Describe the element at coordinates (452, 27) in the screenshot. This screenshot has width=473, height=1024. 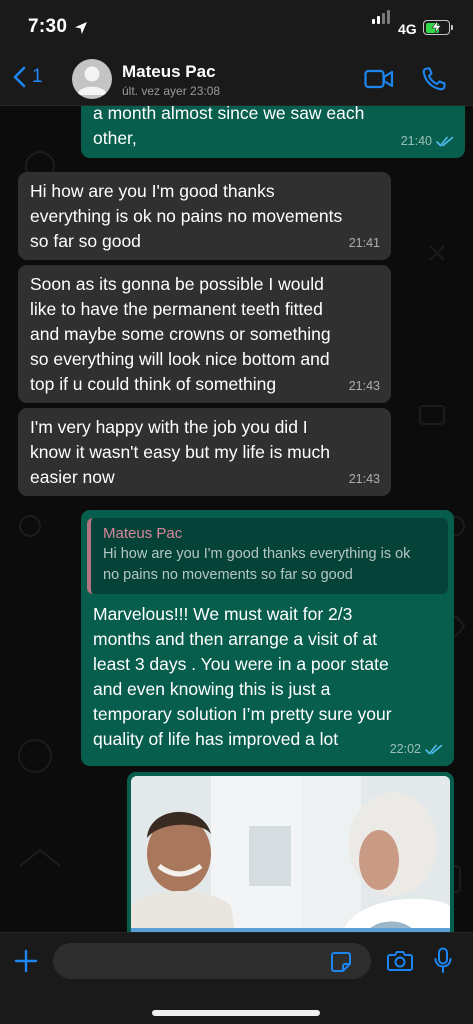
I see `battery-tip` at that location.